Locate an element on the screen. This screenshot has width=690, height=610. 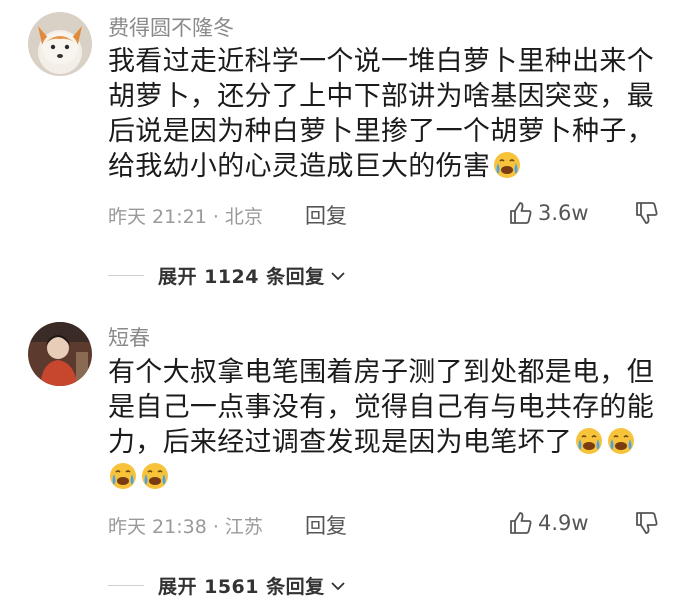
expand-replies-button: 展开 1124 条回复 is located at coordinates (227, 275).